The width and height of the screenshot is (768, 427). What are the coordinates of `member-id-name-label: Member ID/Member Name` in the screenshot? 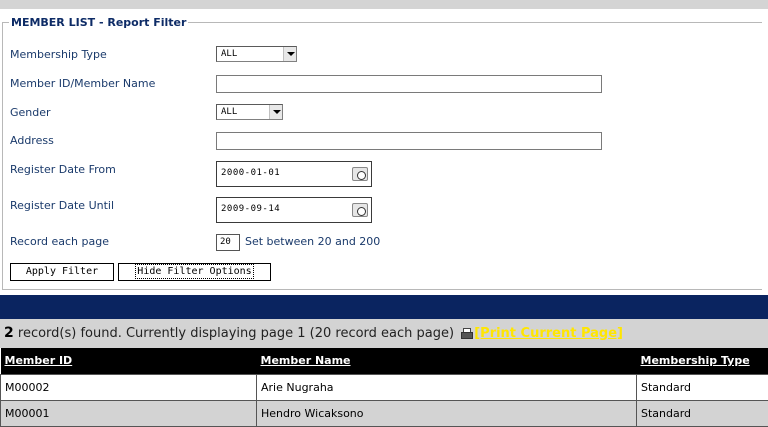 It's located at (82, 83).